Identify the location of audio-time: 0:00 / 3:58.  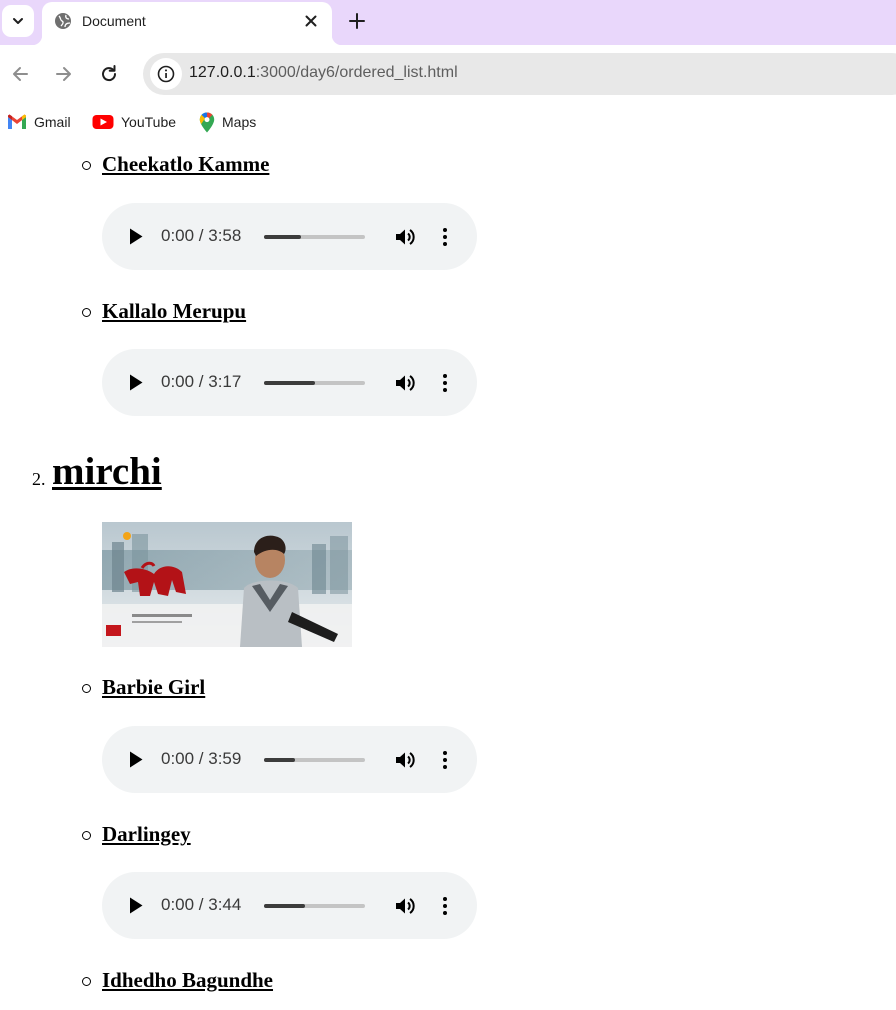
(201, 235).